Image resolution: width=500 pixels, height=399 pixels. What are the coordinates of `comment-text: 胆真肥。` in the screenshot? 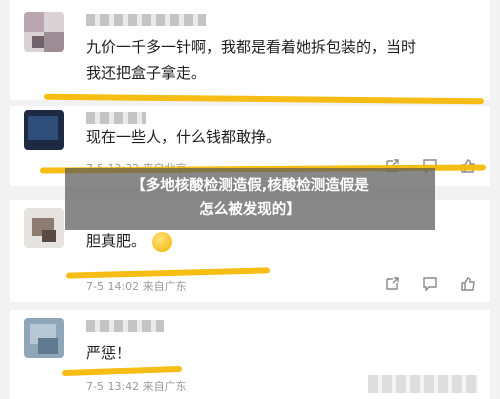 It's located at (129, 241).